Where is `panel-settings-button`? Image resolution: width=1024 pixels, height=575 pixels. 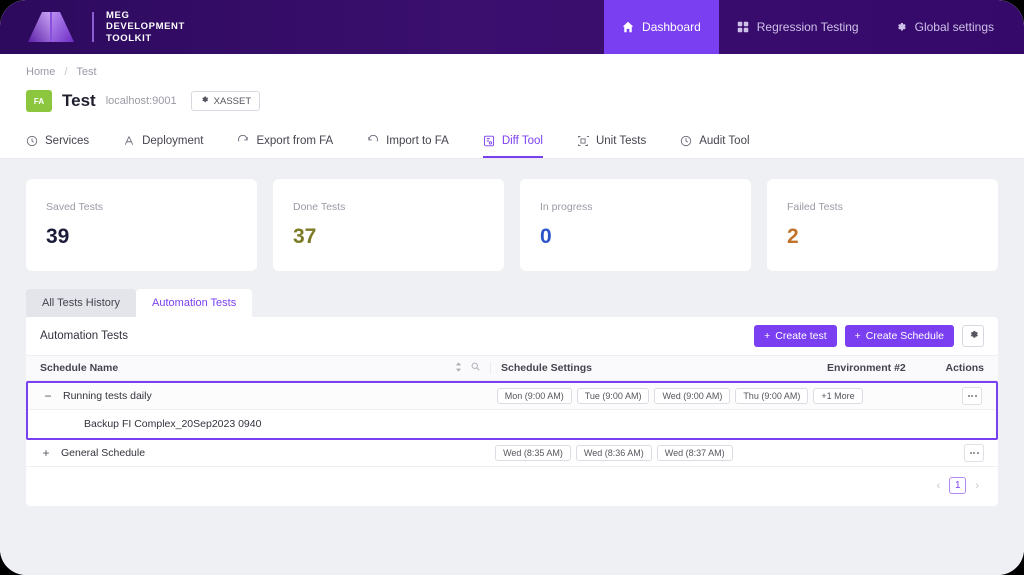
panel-settings-button is located at coordinates (973, 336).